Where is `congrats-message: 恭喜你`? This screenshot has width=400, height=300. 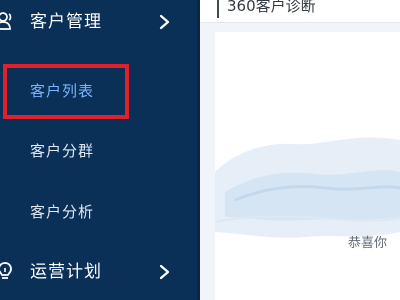
congrats-message: 恭喜你 is located at coordinates (368, 243).